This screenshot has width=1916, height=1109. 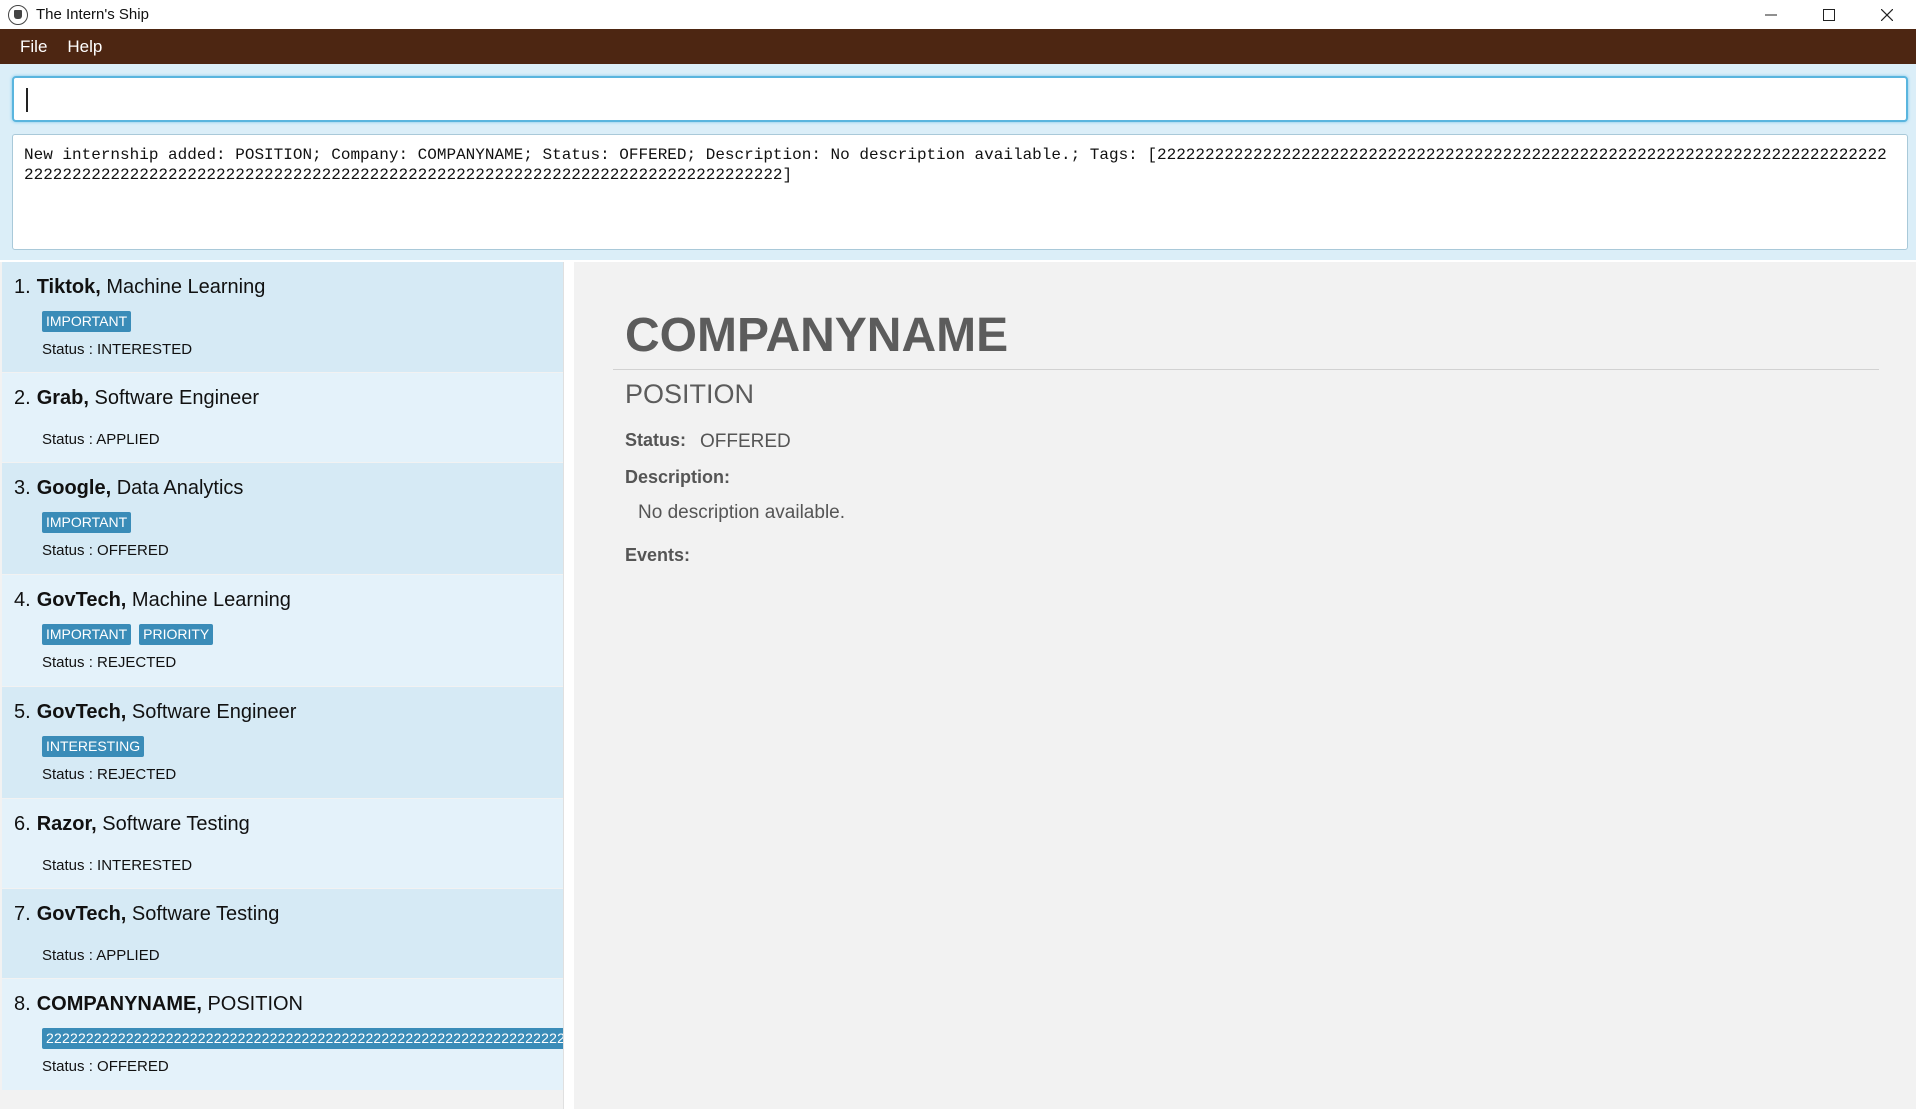 I want to click on detail-events-label: Events:, so click(x=658, y=555).